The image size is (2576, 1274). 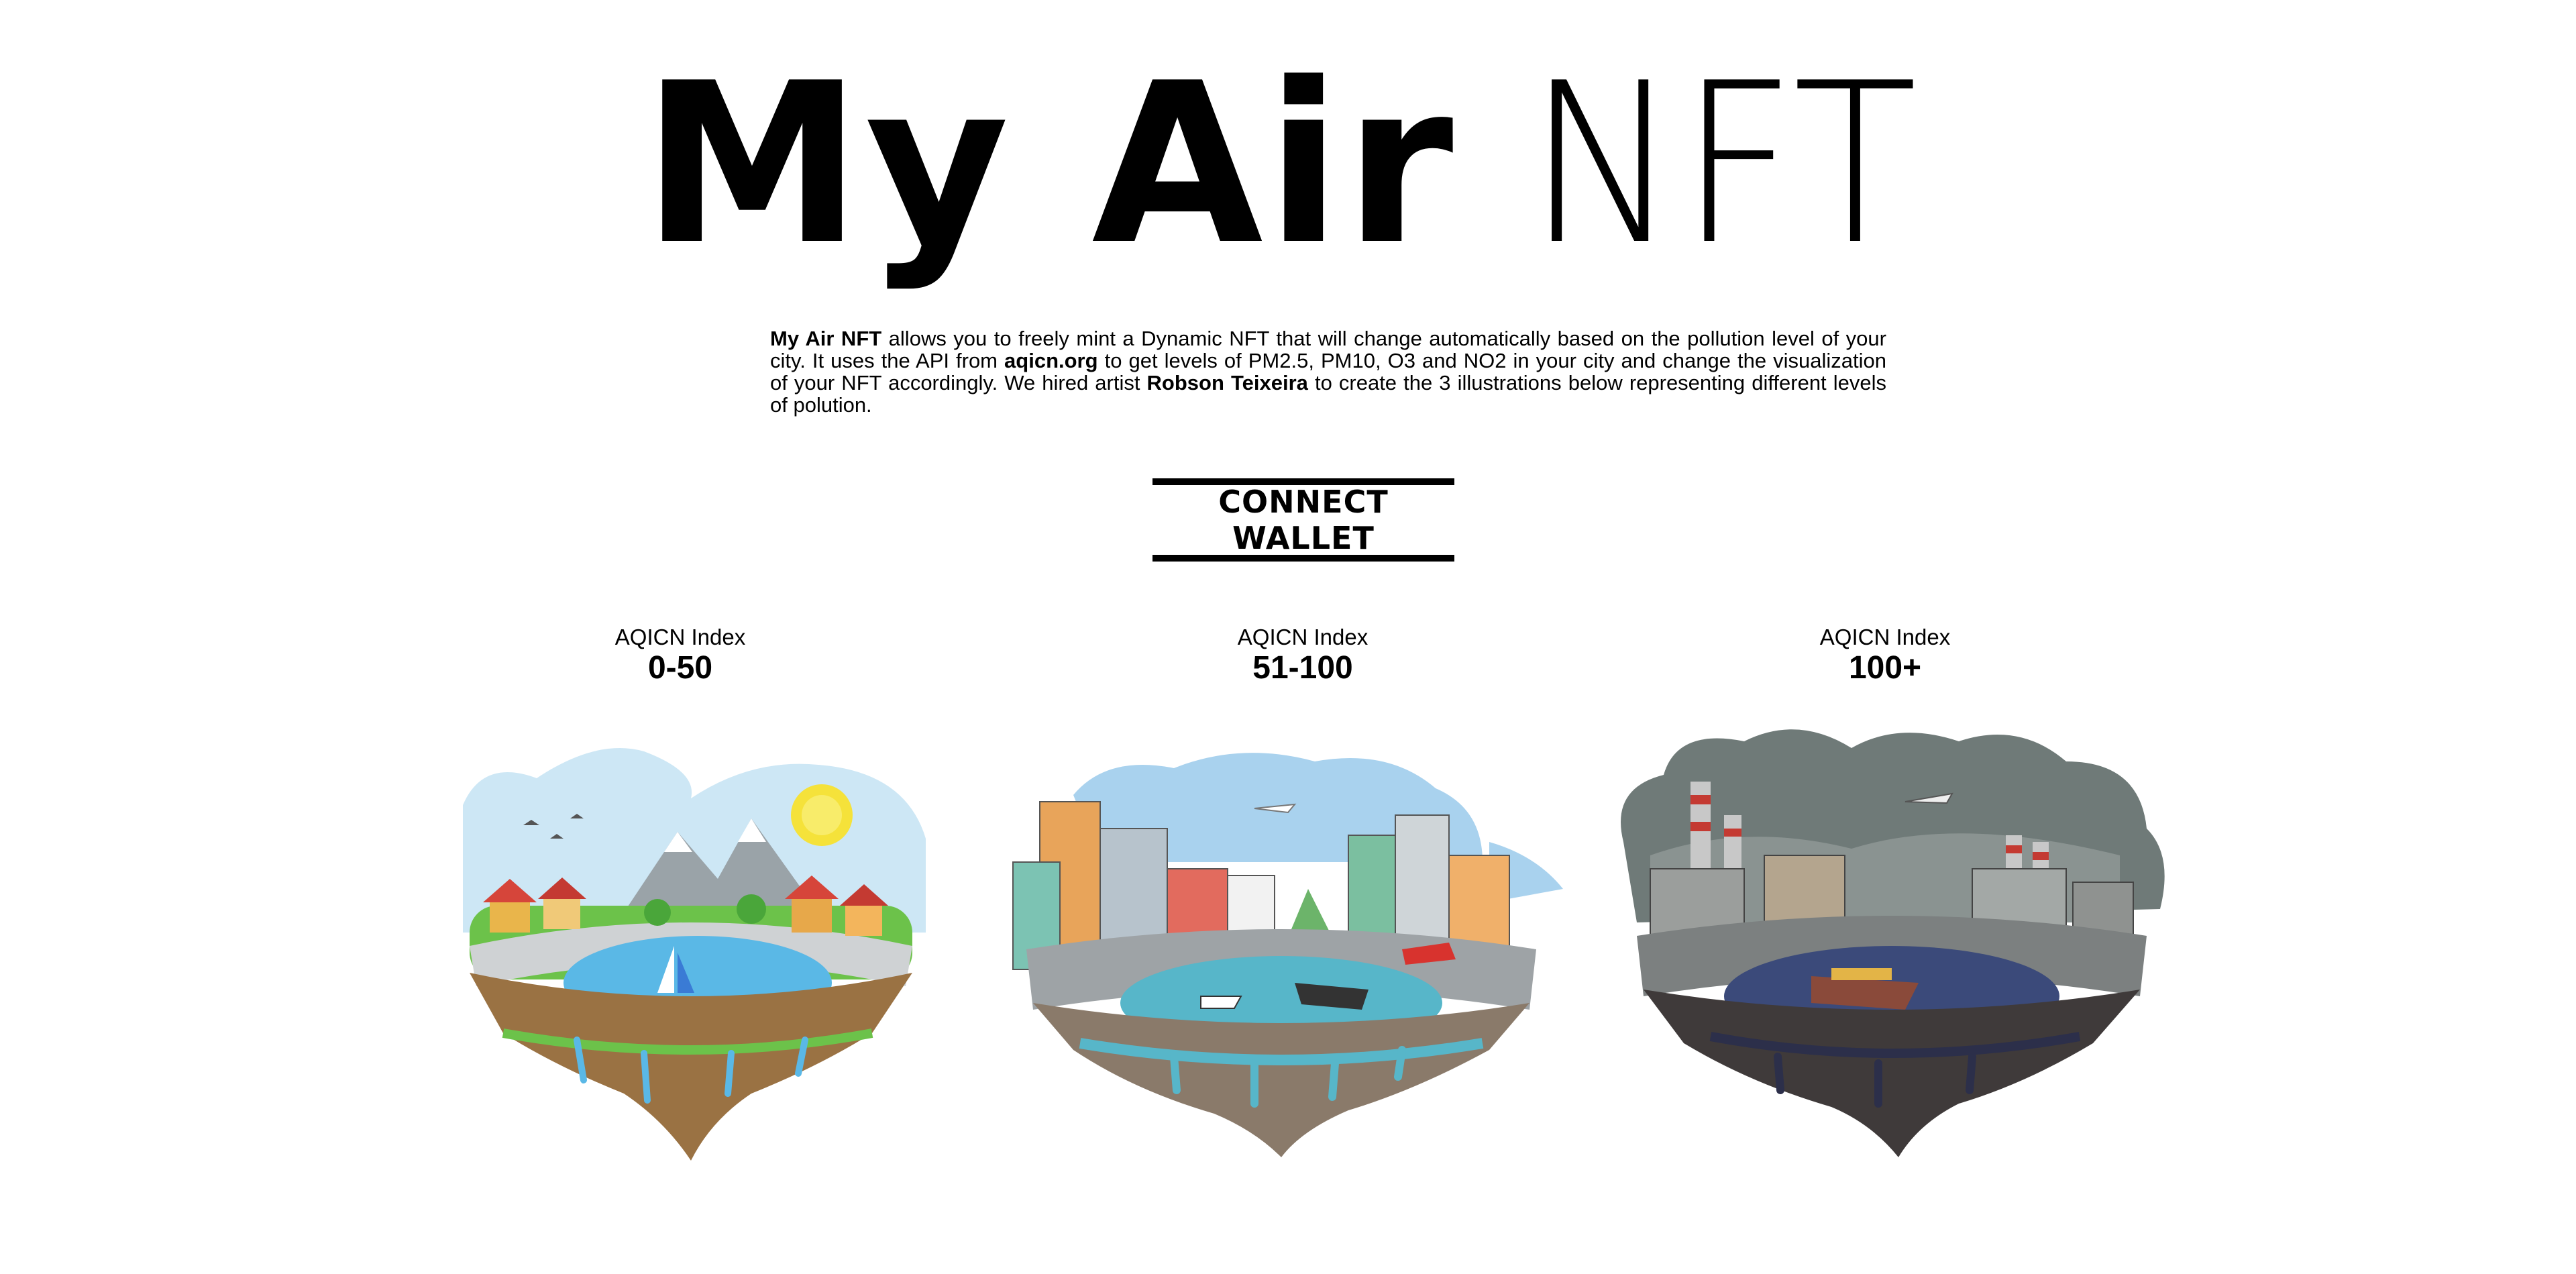 What do you see at coordinates (694, 954) in the screenshot?
I see `clean-island-illustration` at bounding box center [694, 954].